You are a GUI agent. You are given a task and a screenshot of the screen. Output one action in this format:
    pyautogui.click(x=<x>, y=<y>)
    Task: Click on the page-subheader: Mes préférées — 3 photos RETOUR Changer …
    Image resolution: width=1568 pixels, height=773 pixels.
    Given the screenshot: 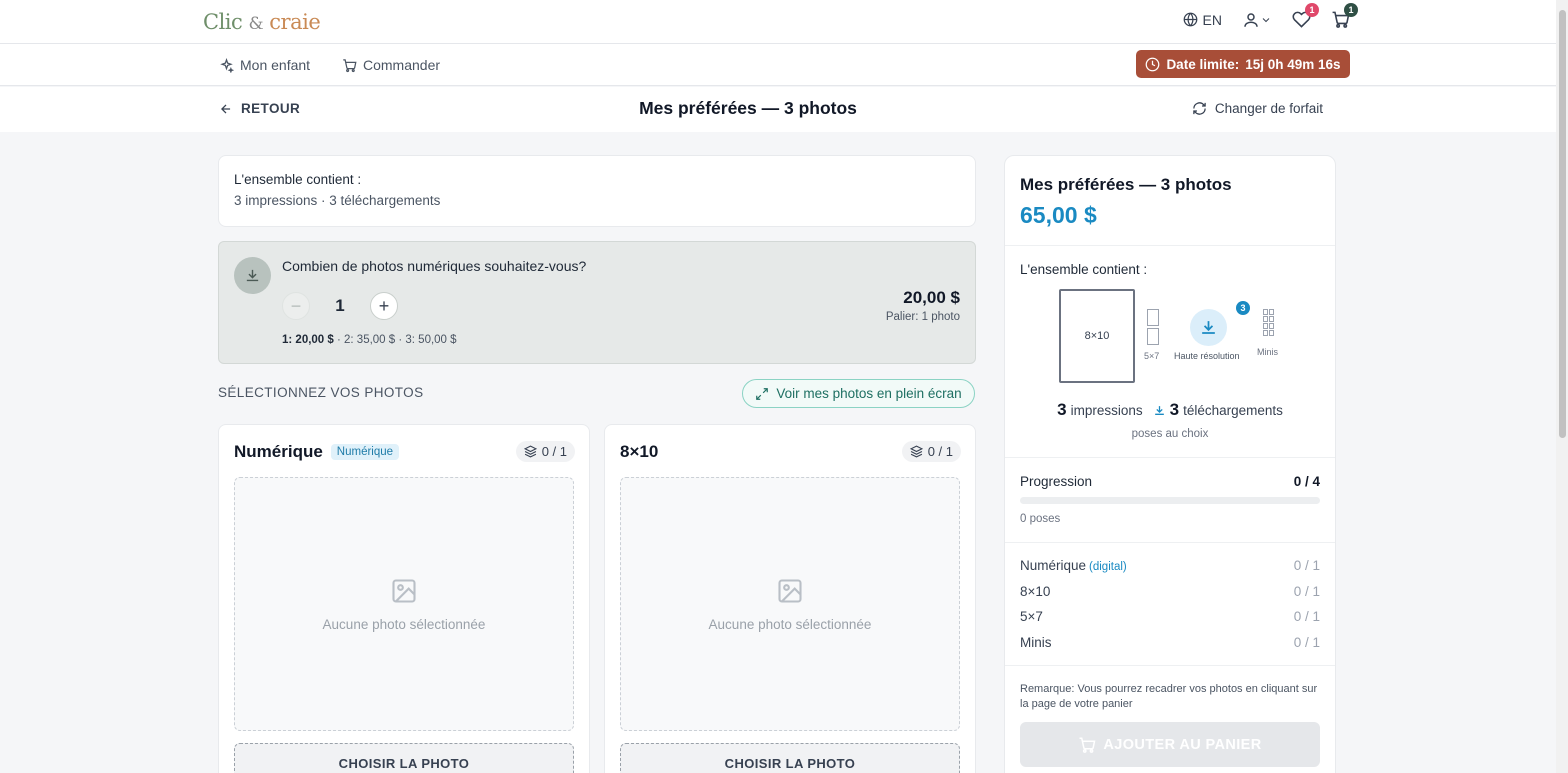 What is the action you would take?
    pyautogui.click(x=778, y=109)
    